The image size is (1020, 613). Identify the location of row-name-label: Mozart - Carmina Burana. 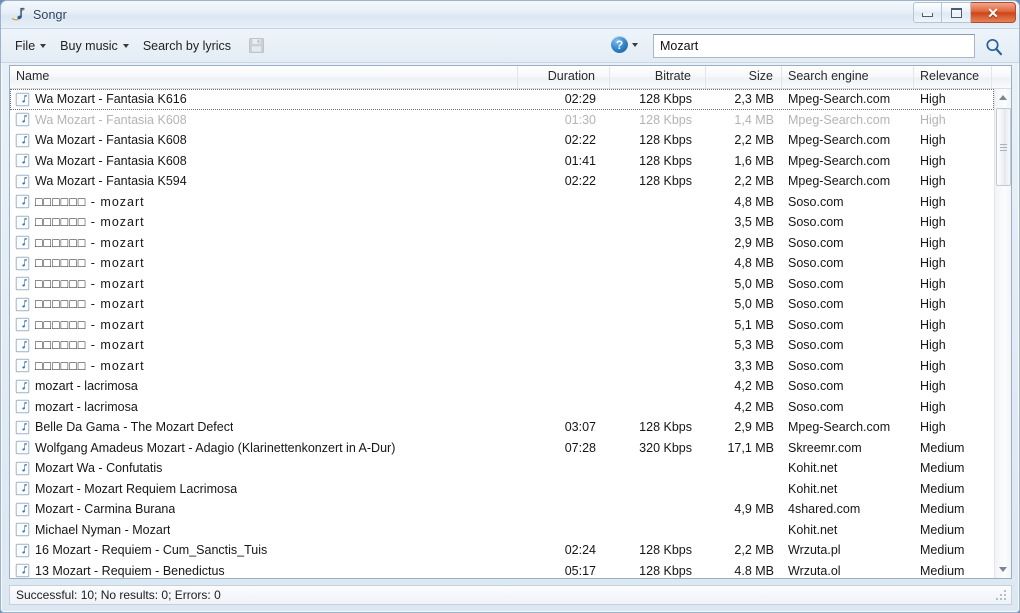
(105, 509).